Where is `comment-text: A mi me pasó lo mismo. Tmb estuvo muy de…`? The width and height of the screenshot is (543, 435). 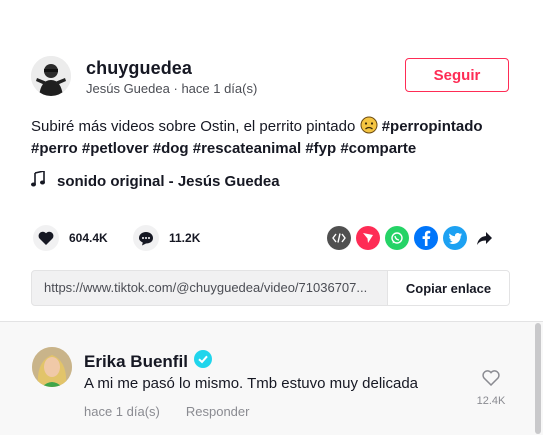
comment-text: A mi me pasó lo mismo. Tmb estuvo muy de… is located at coordinates (251, 383).